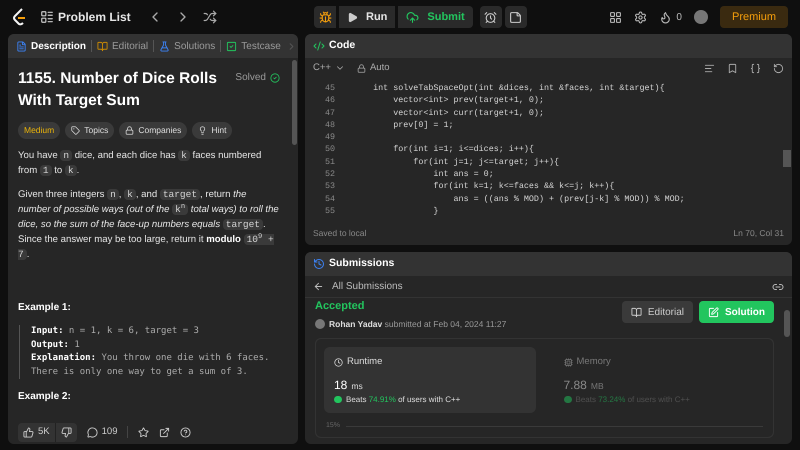 This screenshot has height=450, width=800. Describe the element at coordinates (164, 46) in the screenshot. I see `flask-icon` at that location.